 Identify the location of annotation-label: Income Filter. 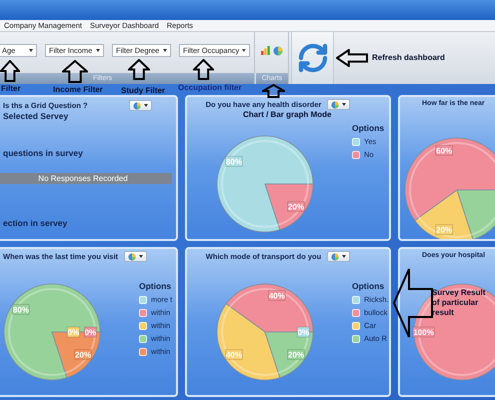
(78, 90).